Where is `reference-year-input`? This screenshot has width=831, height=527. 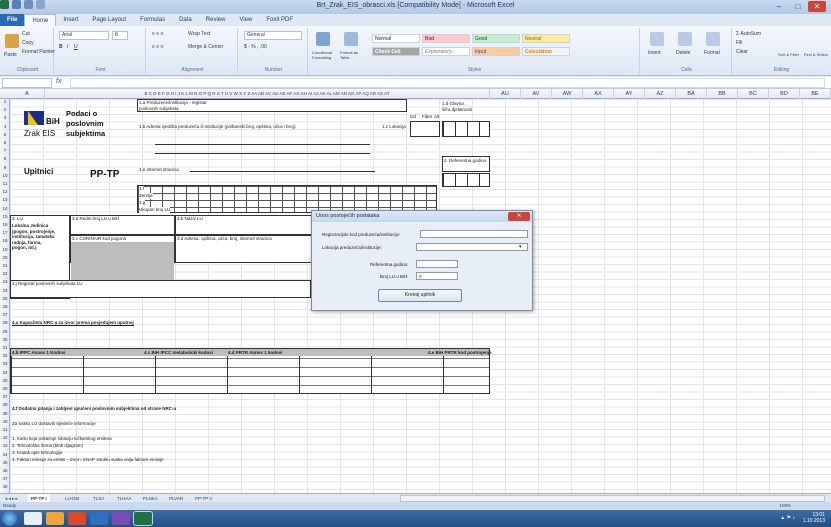
reference-year-input is located at coordinates (437, 264).